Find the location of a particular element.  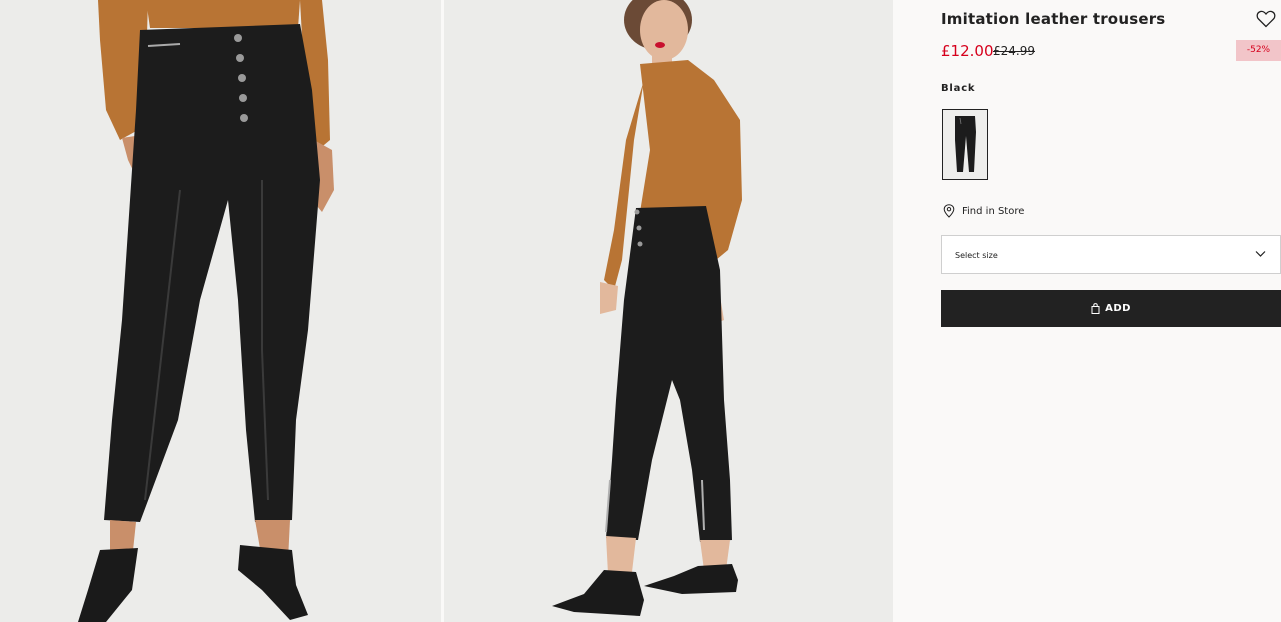

size-select-placeholder: Select size is located at coordinates (976, 255).